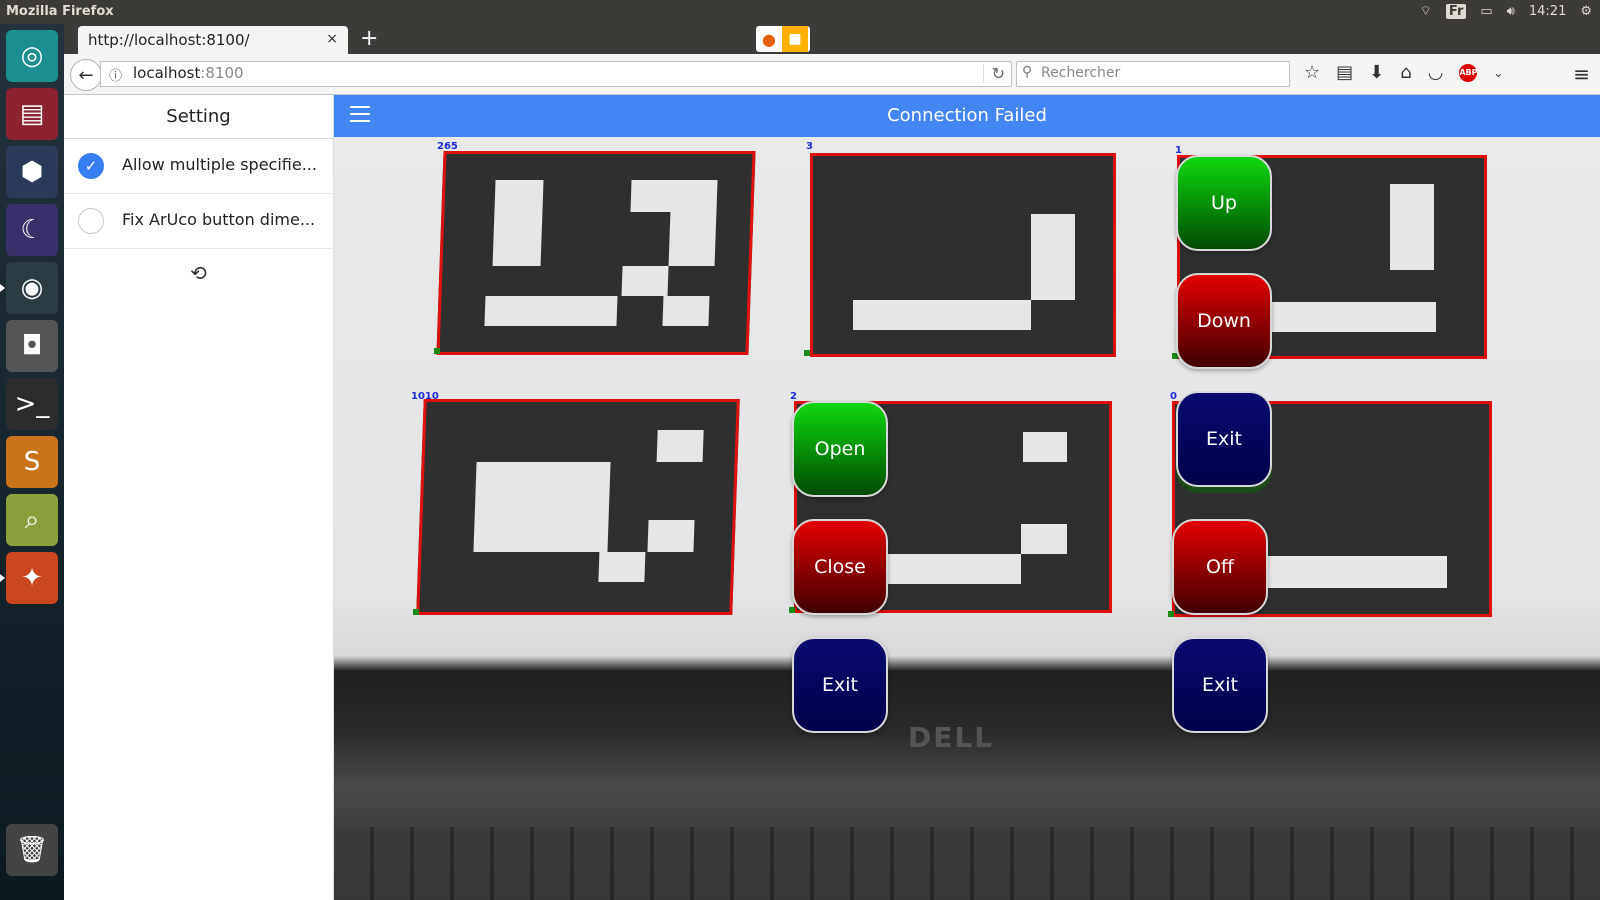 The width and height of the screenshot is (1600, 900). Describe the element at coordinates (951, 737) in the screenshot. I see `dell-logo: DELL` at that location.